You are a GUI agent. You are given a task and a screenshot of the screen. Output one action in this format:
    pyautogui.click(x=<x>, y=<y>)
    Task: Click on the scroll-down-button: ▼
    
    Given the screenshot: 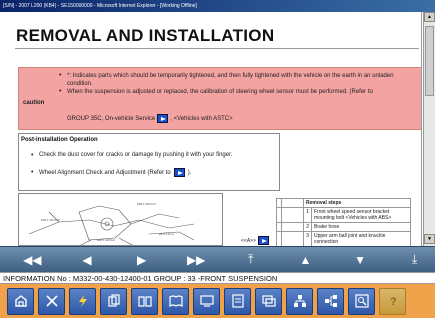 What is the action you would take?
    pyautogui.click(x=360, y=260)
    